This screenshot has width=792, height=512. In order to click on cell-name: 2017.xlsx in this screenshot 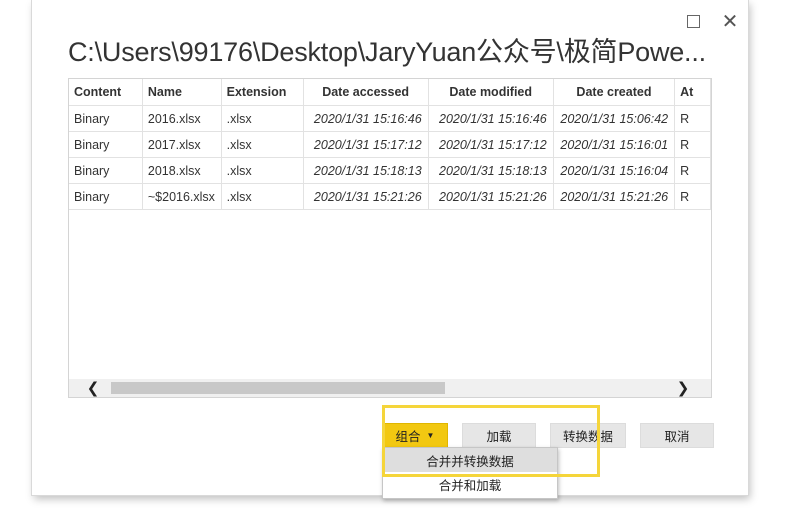, I will do `click(182, 144)`.